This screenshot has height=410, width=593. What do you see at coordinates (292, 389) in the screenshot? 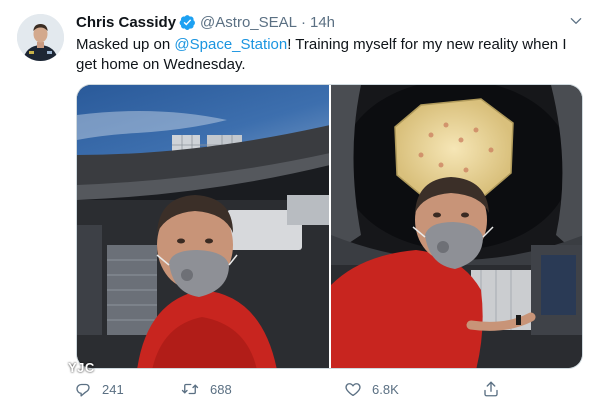
I see `tweet-actions: 241 688 6.8K` at bounding box center [292, 389].